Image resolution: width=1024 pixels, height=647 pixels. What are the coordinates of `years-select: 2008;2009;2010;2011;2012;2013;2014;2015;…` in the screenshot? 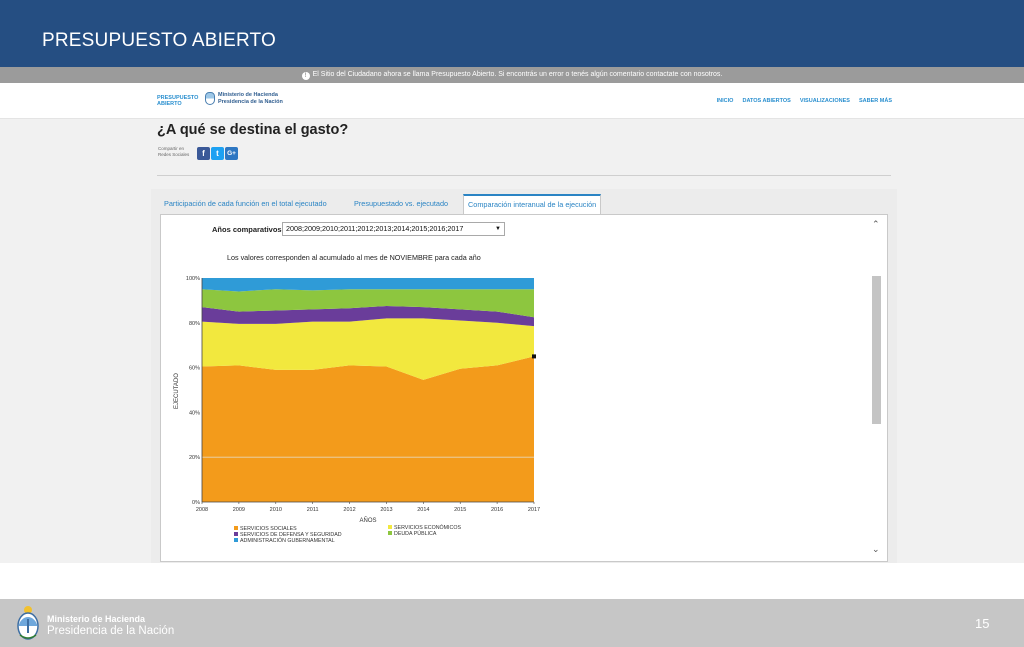 It's located at (393, 229).